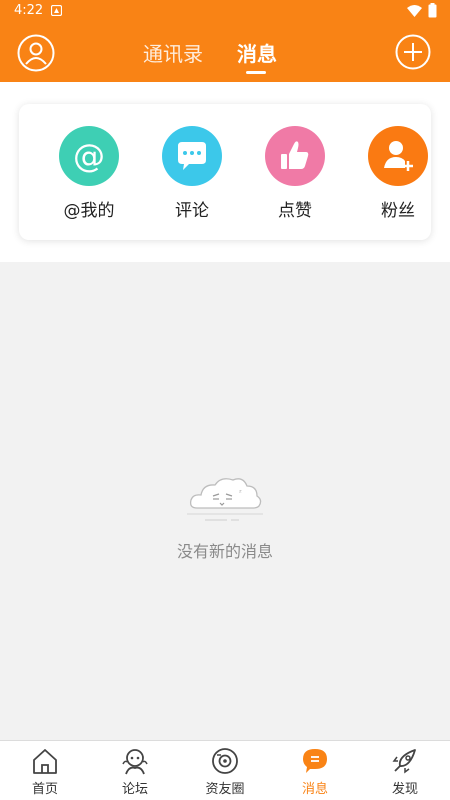  I want to click on quick-action-label: @我的, so click(89, 211).